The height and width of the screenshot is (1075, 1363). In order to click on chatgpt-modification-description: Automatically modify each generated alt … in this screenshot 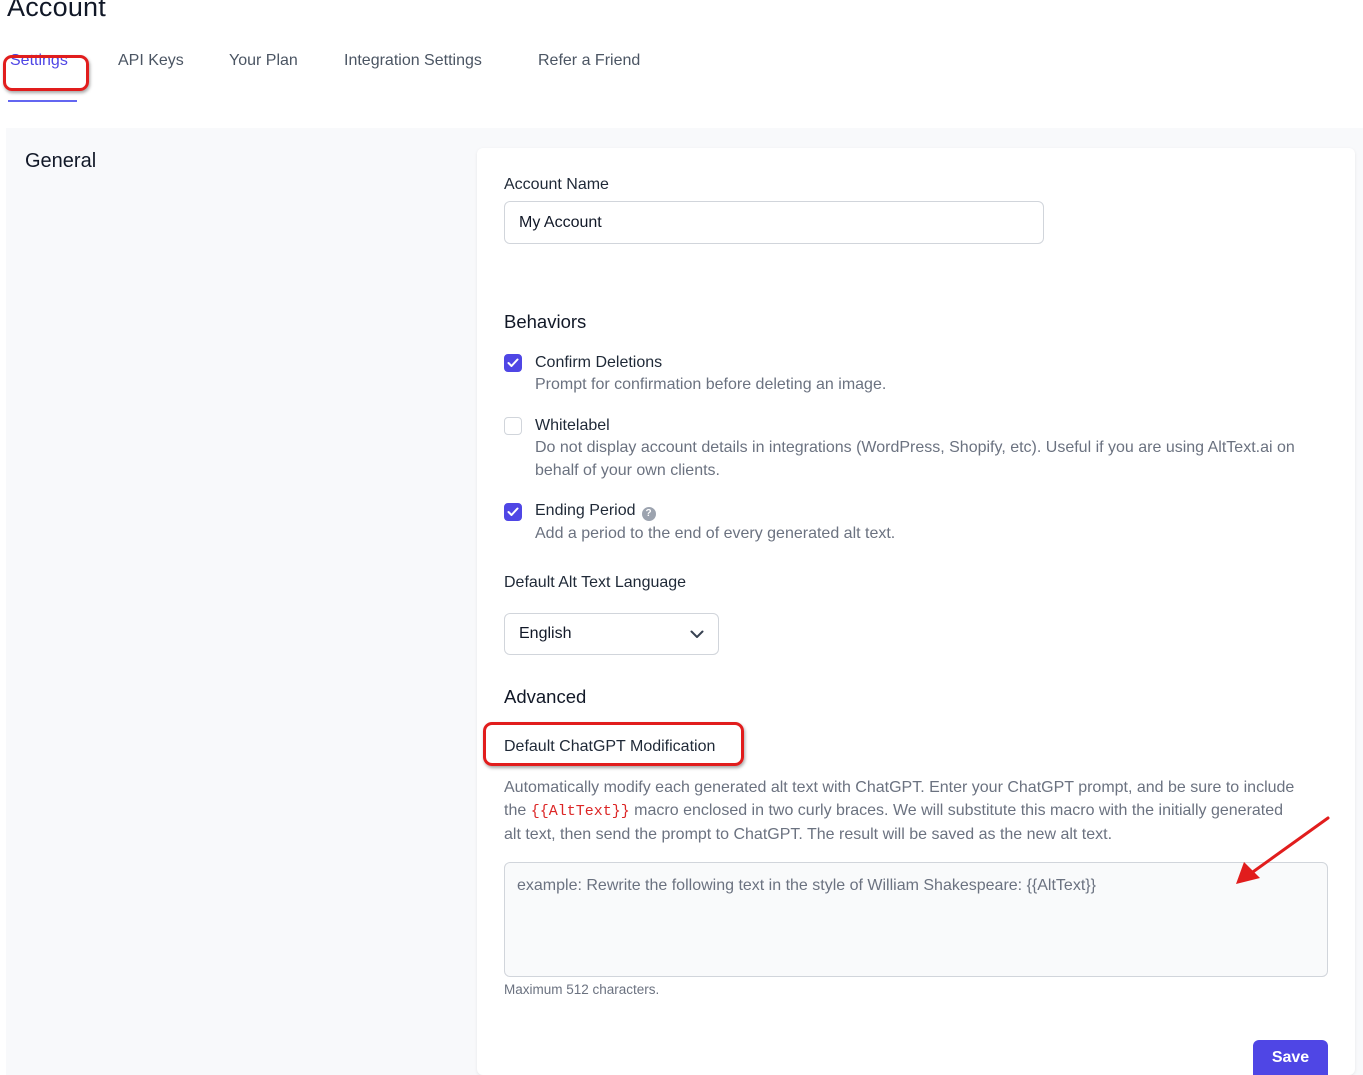, I will do `click(904, 811)`.